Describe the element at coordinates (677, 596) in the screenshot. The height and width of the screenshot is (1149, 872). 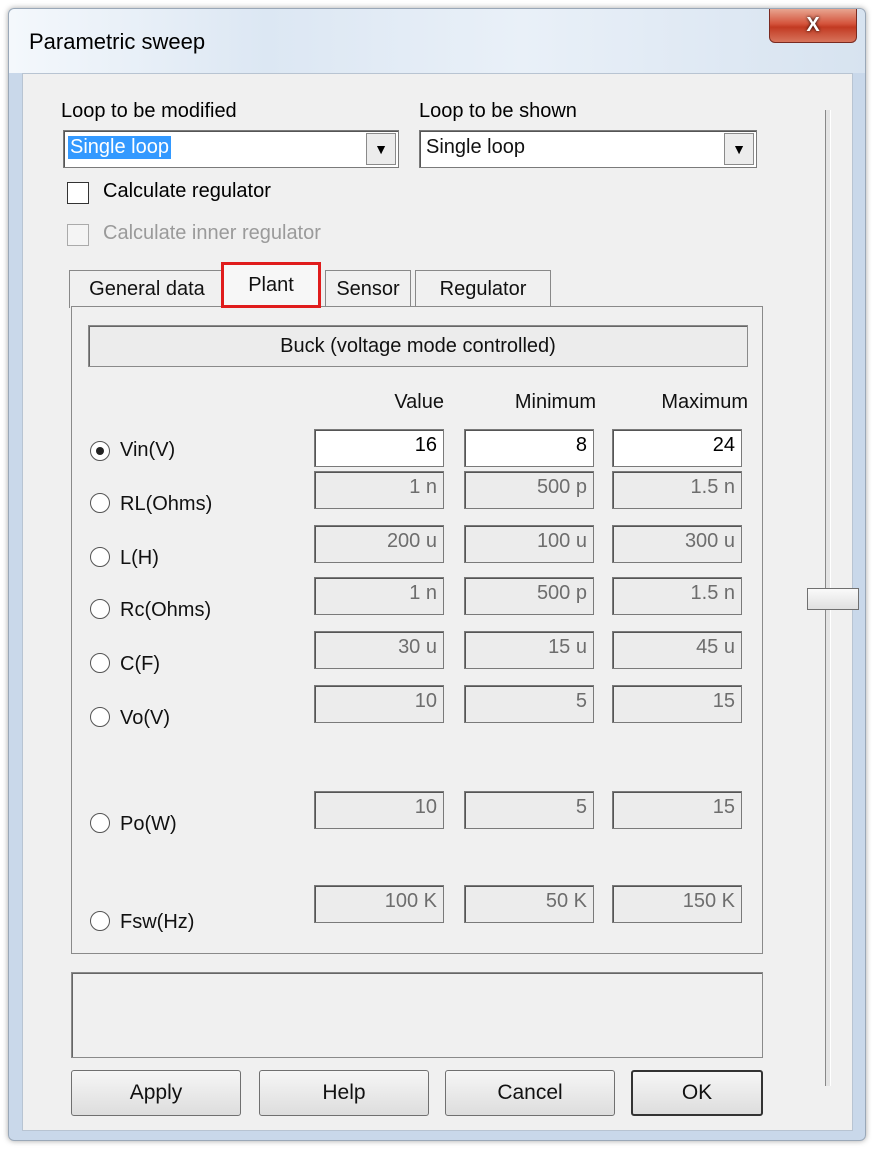
I see `rc-max-field: 1.5 n` at that location.